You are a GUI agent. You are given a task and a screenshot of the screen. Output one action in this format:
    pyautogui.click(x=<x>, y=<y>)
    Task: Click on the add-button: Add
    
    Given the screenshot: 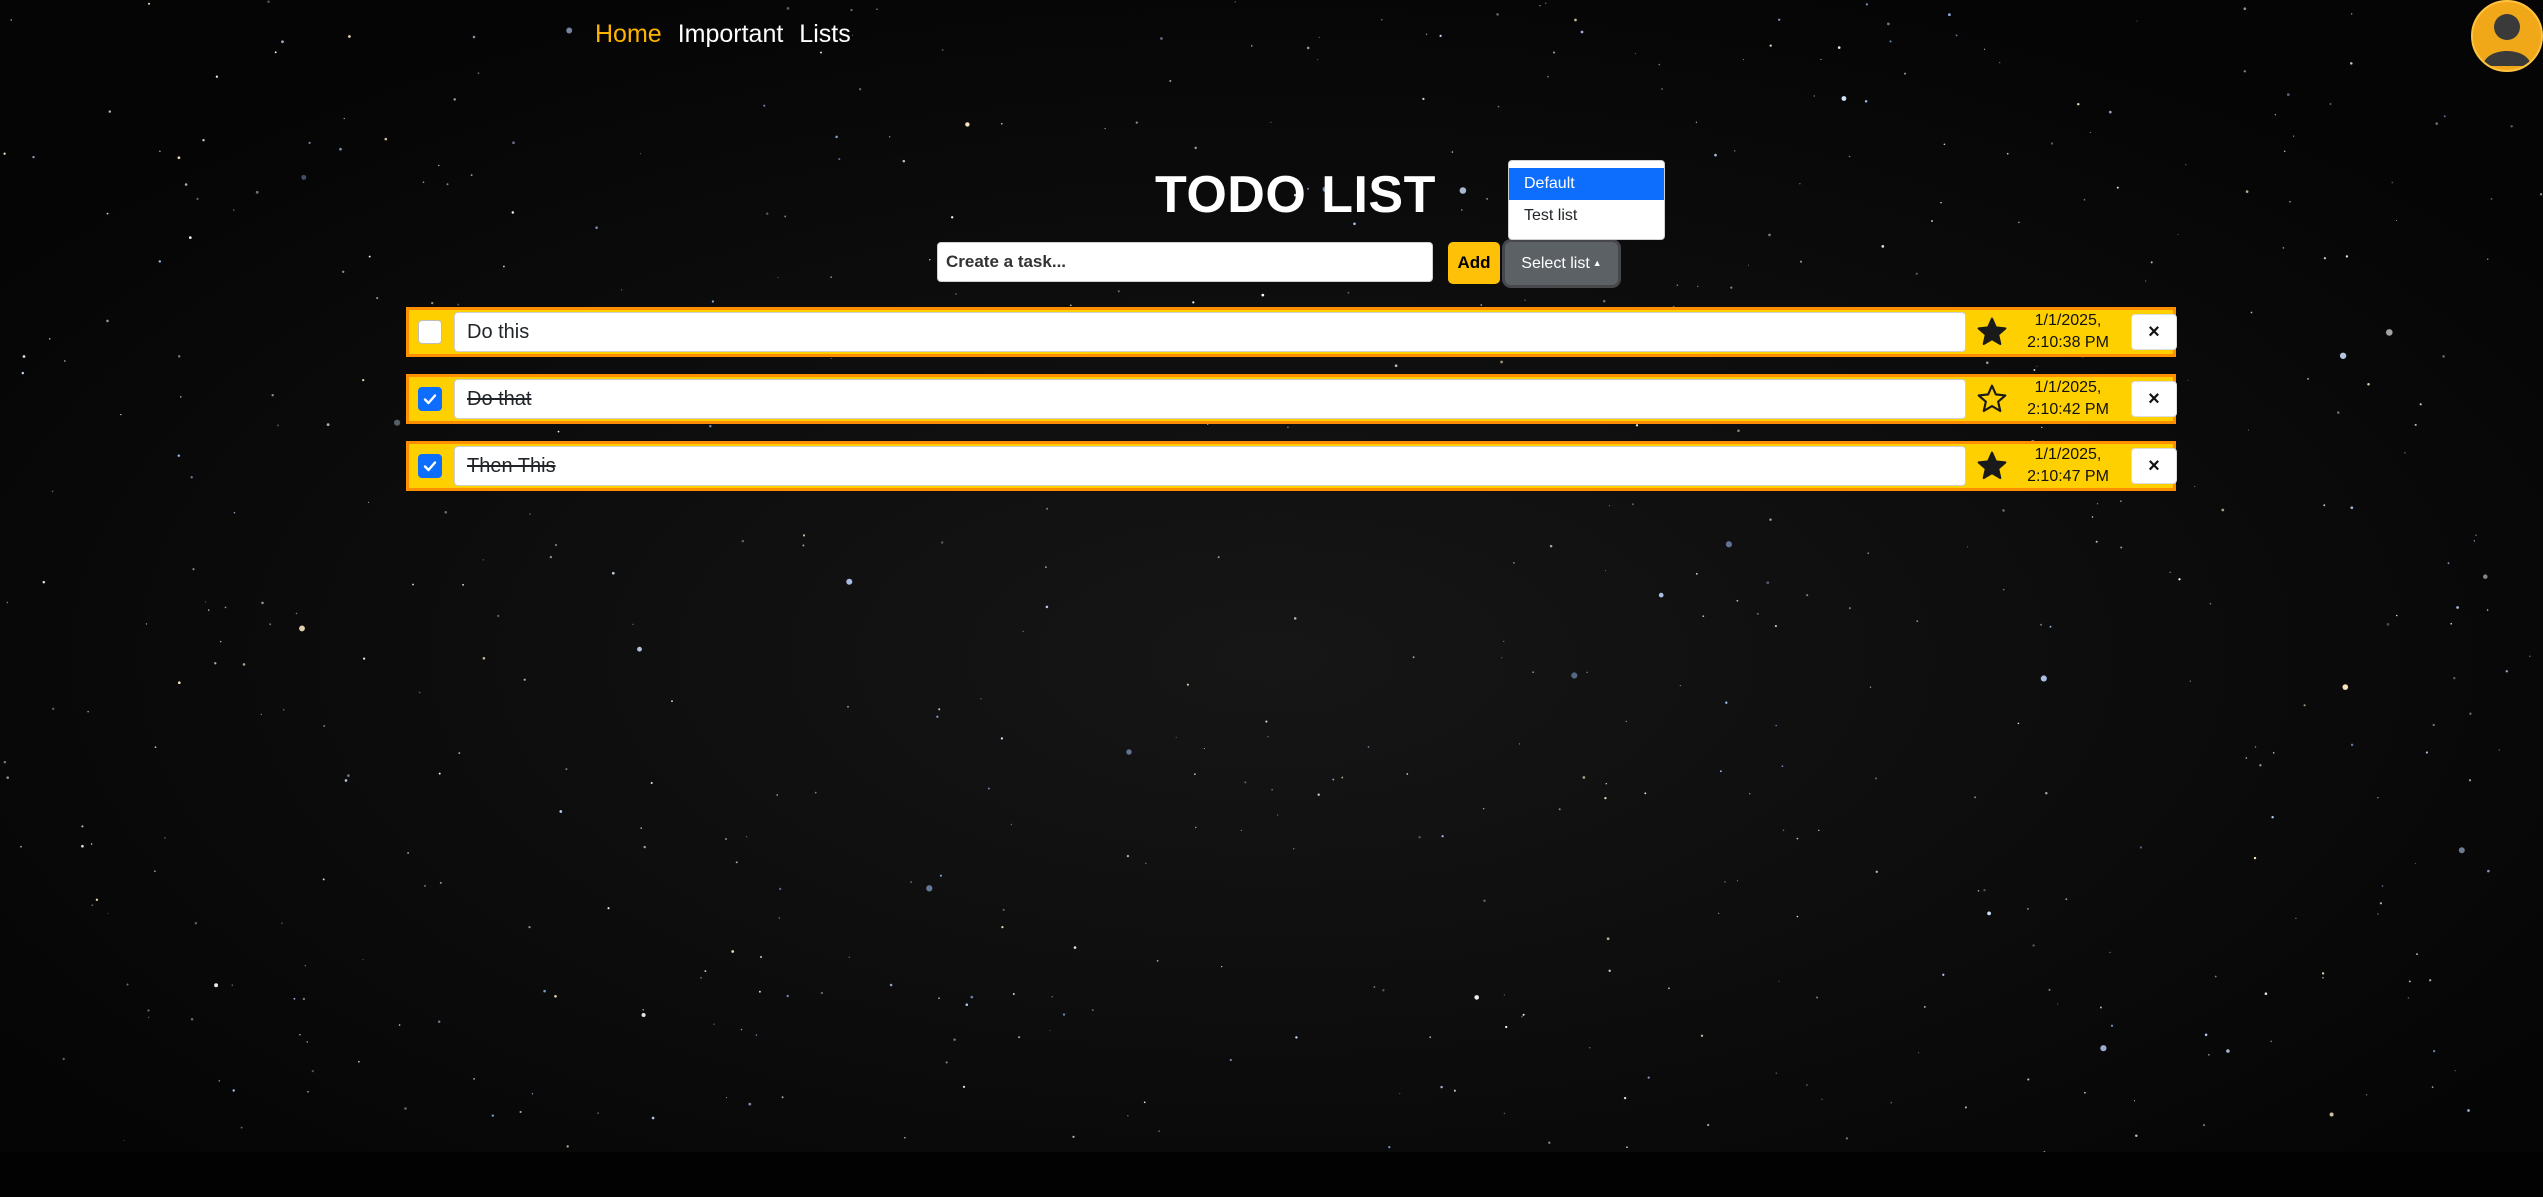 What is the action you would take?
    pyautogui.click(x=1474, y=263)
    